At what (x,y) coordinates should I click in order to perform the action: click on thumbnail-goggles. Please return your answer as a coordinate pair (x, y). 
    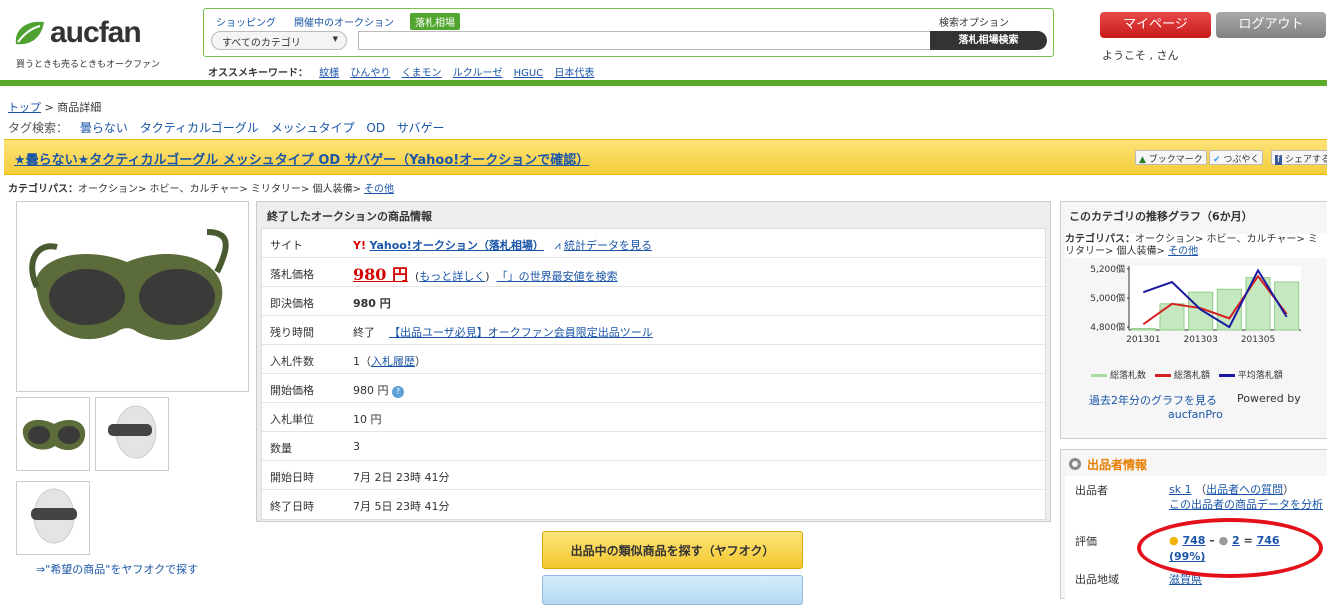
    Looking at the image, I should click on (53, 434).